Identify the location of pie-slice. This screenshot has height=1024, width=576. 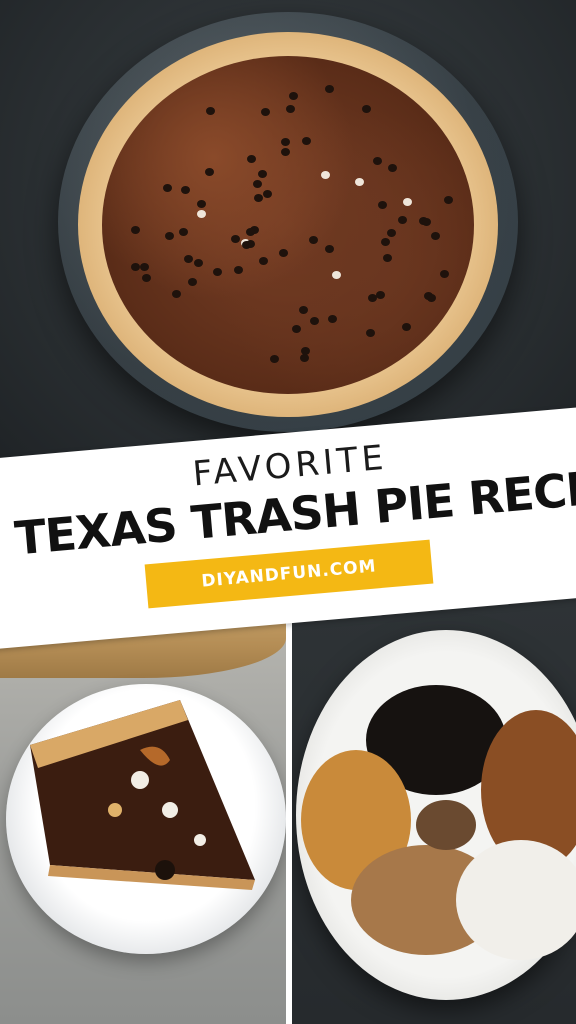
(142, 795).